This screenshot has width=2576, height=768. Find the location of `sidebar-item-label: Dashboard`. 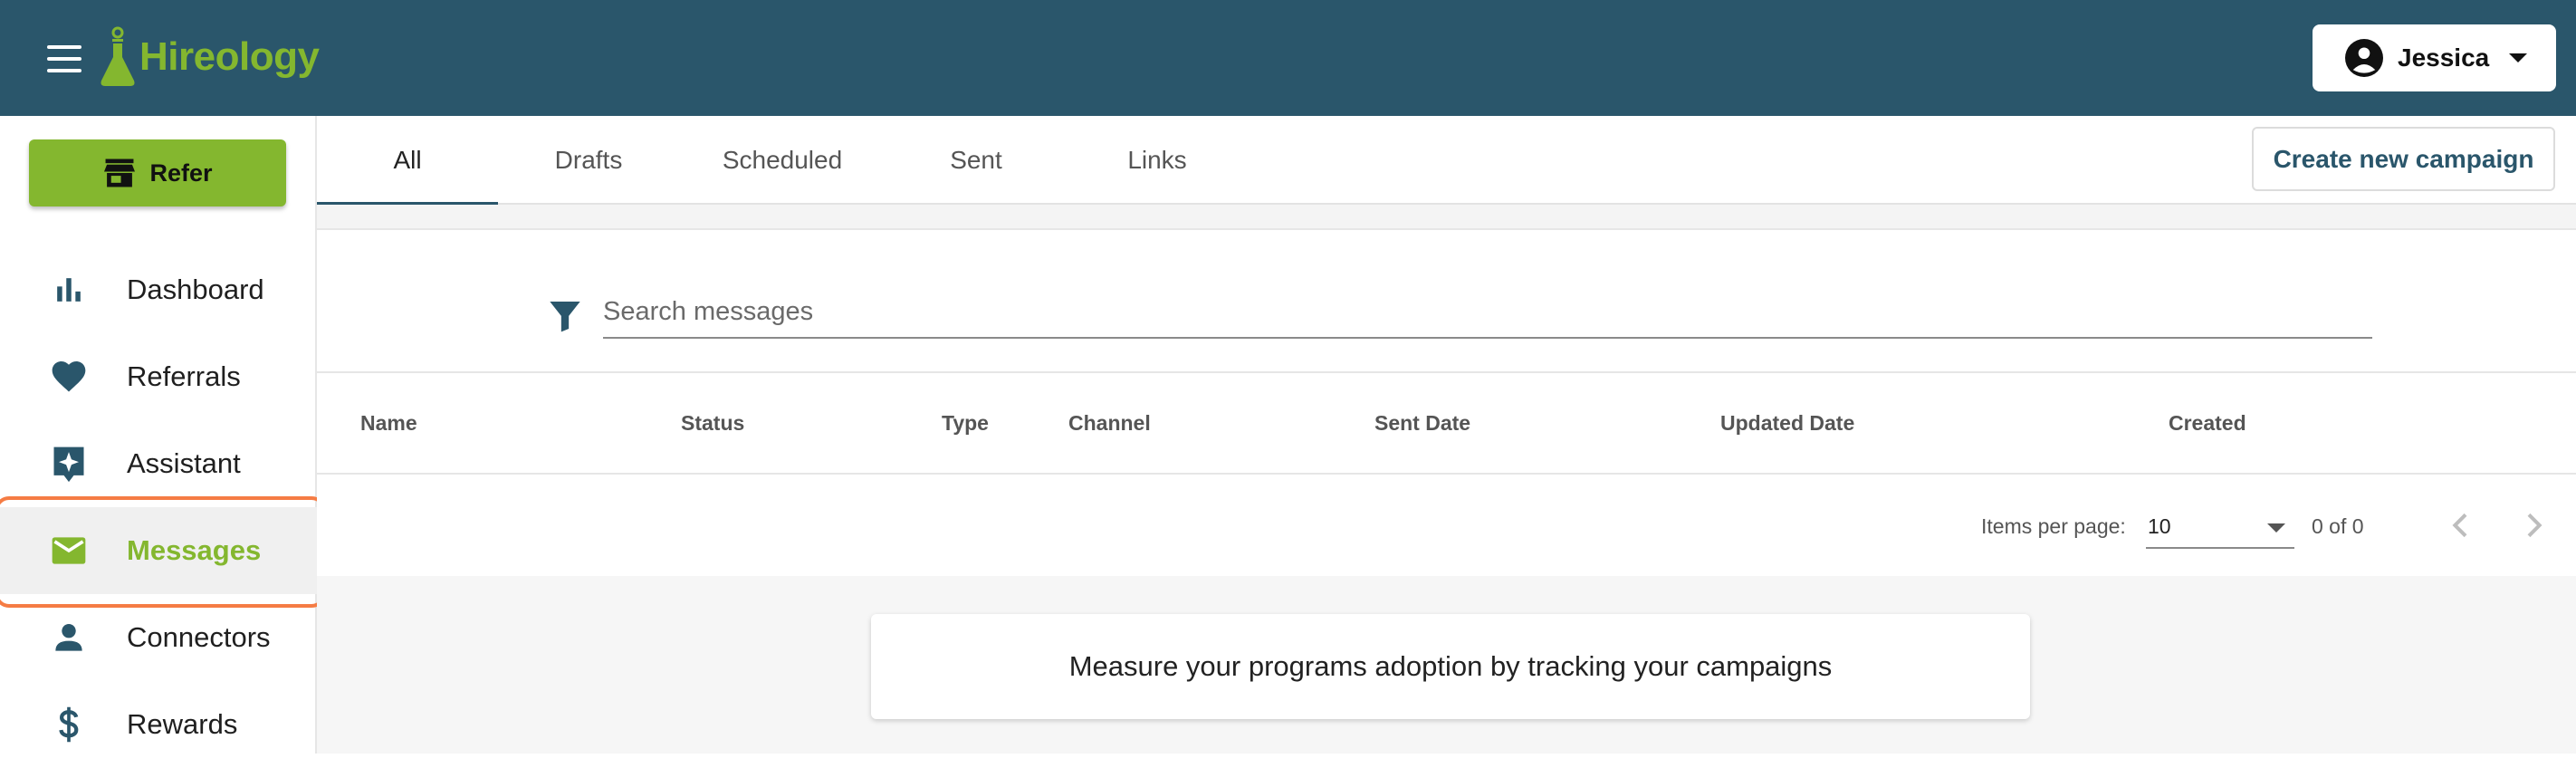

sidebar-item-label: Dashboard is located at coordinates (195, 289).